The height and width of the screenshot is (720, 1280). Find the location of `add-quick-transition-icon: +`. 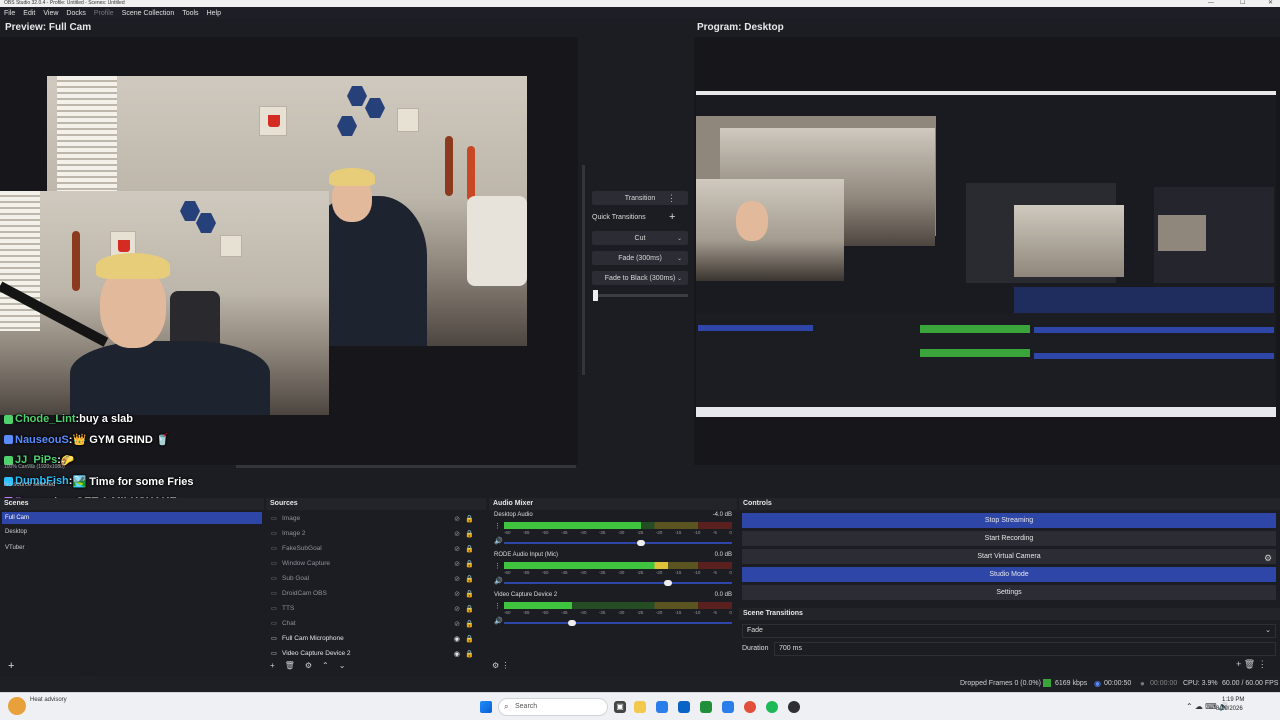

add-quick-transition-icon: + is located at coordinates (672, 217).